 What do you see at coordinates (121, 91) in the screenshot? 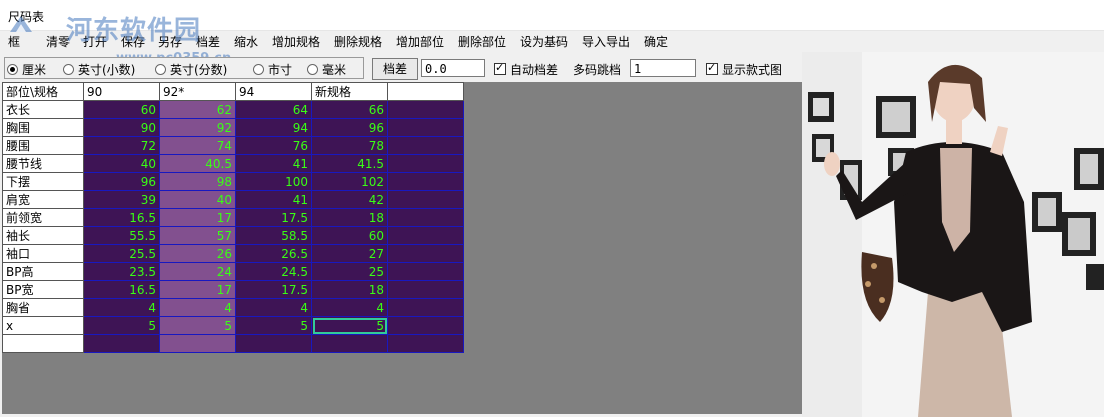
I see `size-column-header: 90` at bounding box center [121, 91].